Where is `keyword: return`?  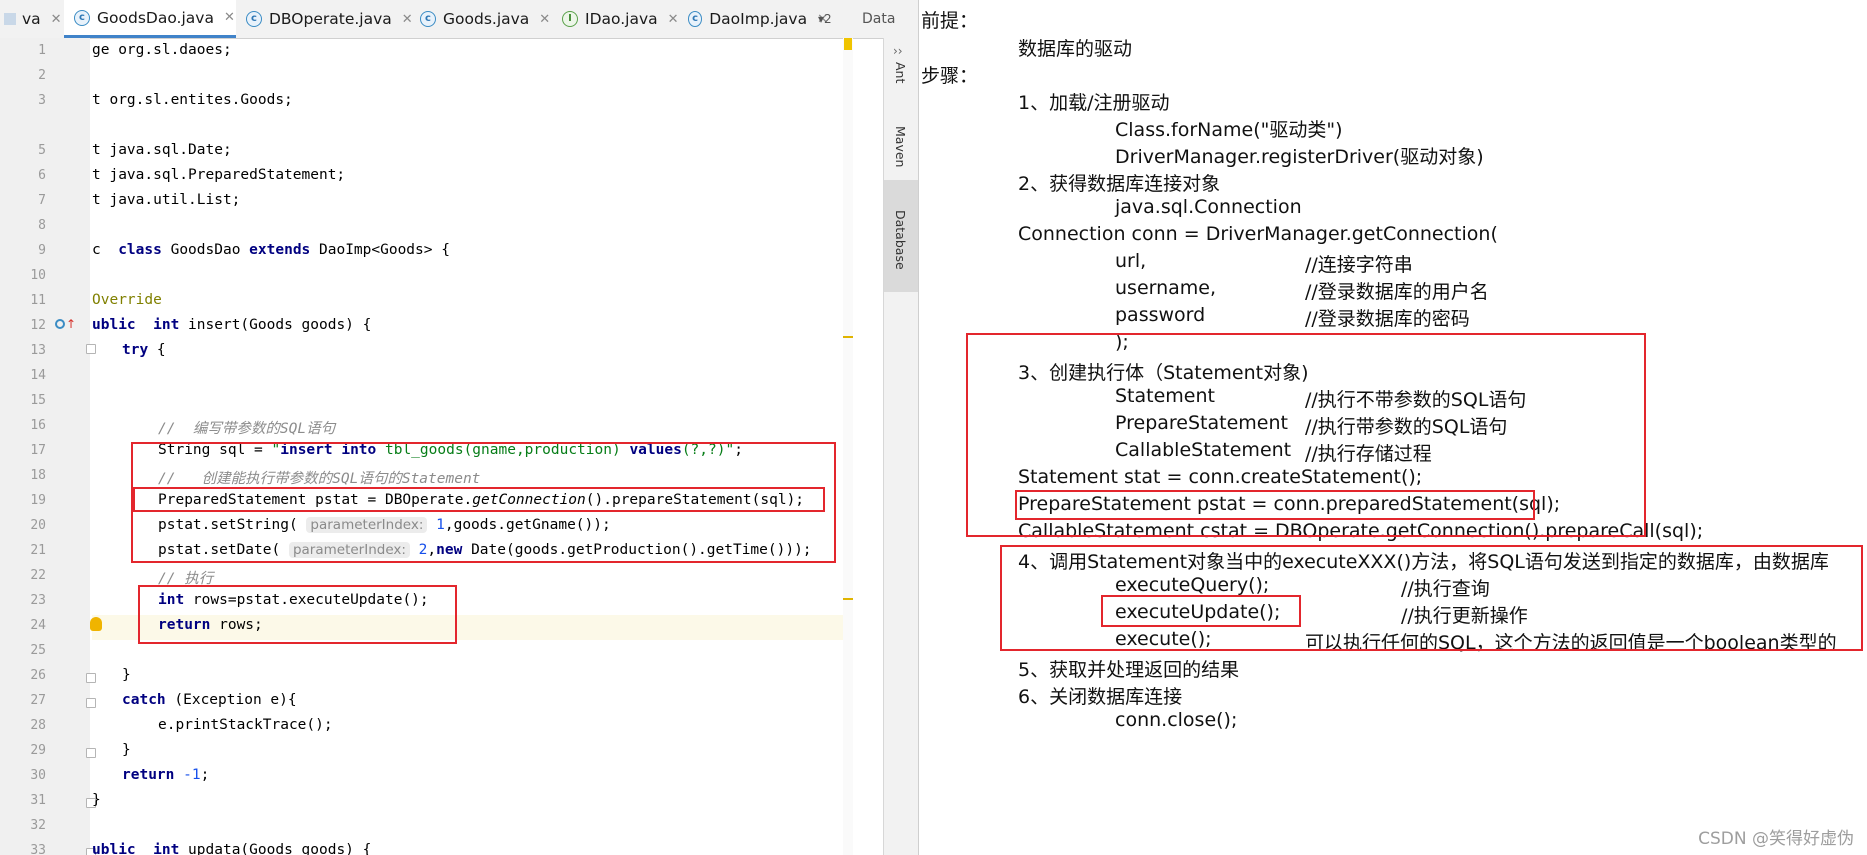 keyword: return is located at coordinates (148, 775).